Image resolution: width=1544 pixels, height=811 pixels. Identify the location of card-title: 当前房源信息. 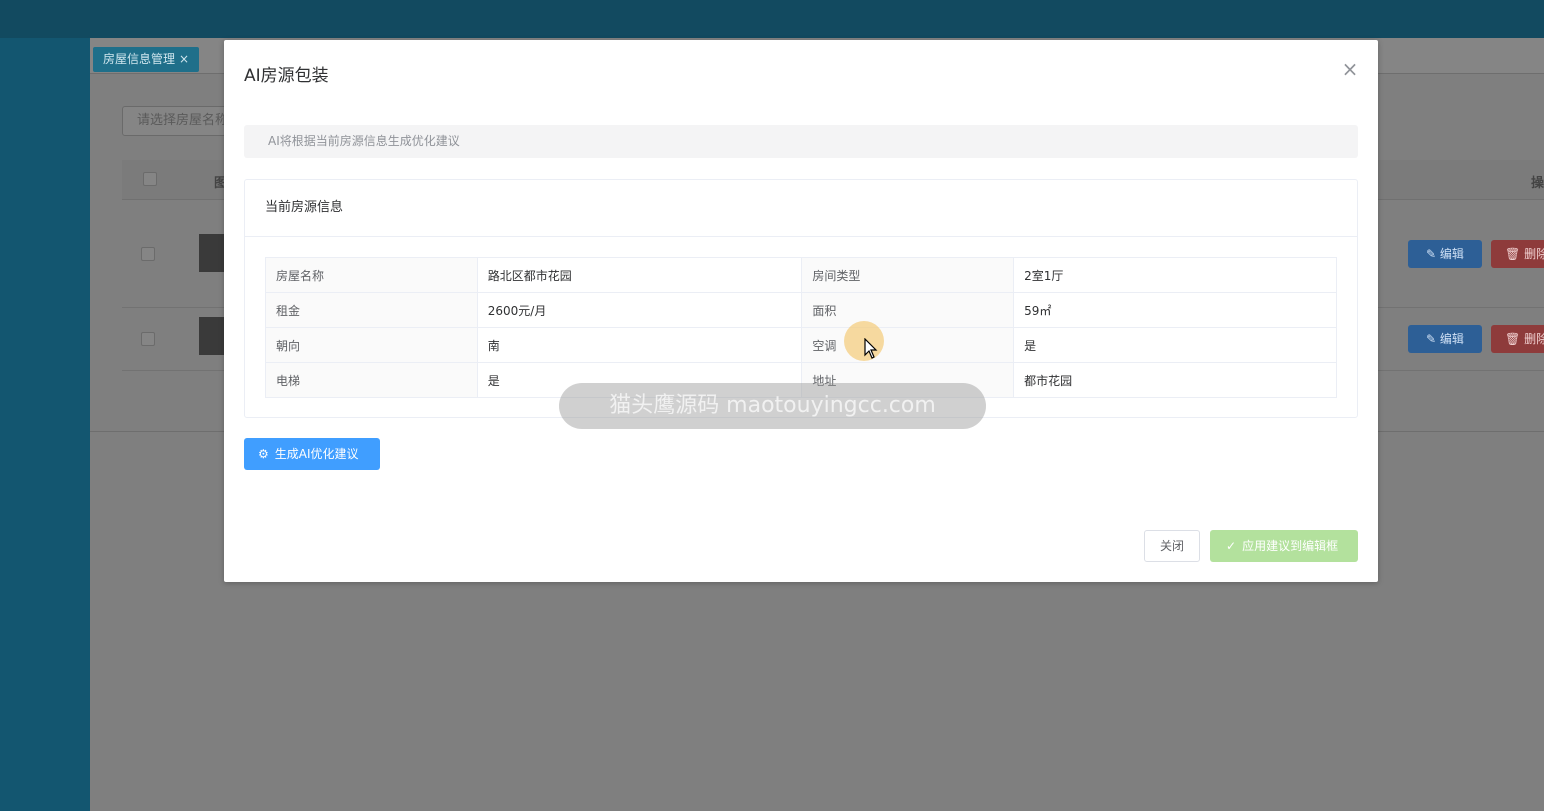
(801, 208).